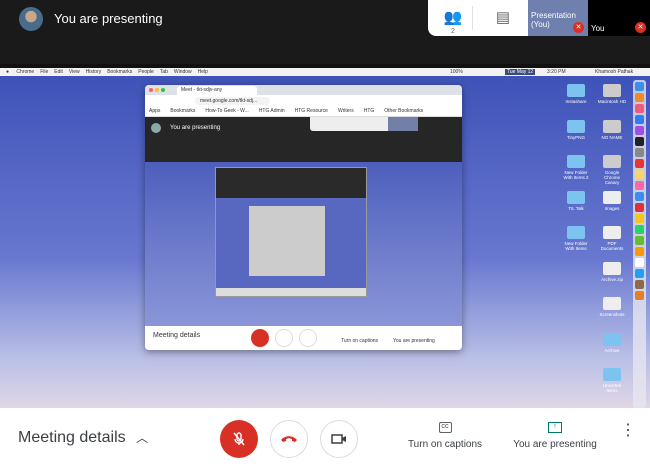 The width and height of the screenshot is (650, 470). What do you see at coordinates (346, 111) in the screenshot?
I see `bookmark-item: Writers` at bounding box center [346, 111].